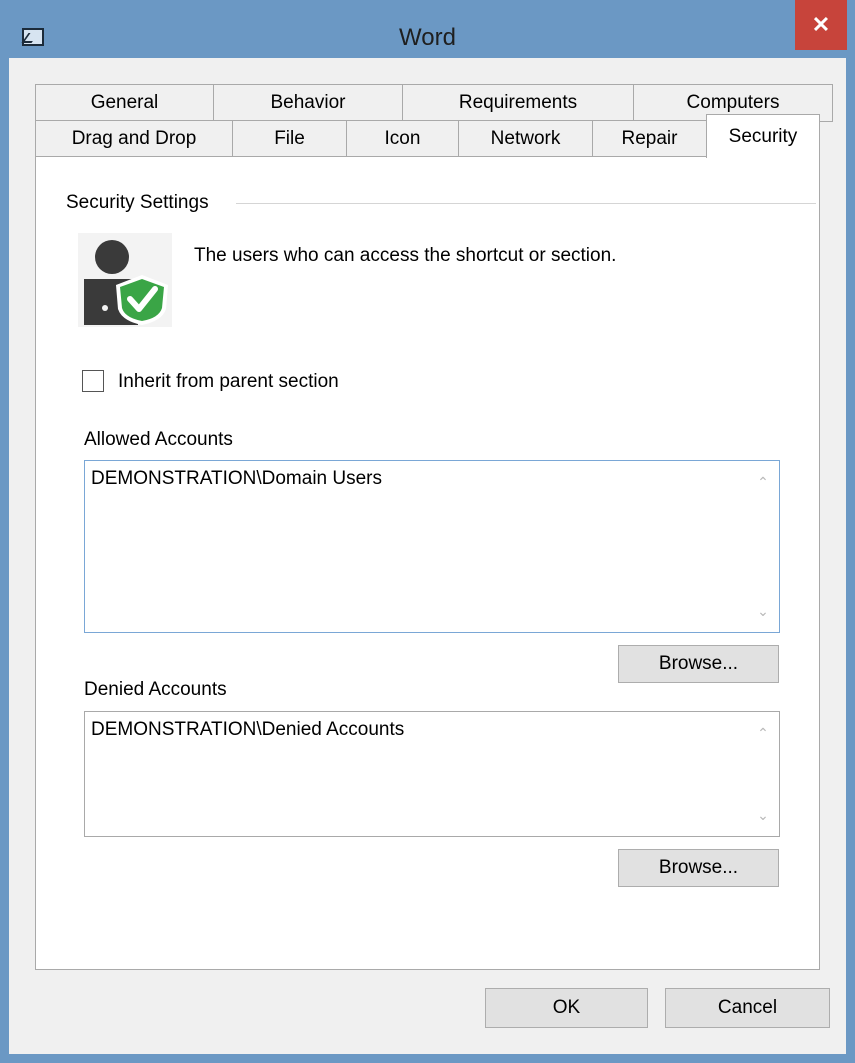 The height and width of the screenshot is (1063, 855). Describe the element at coordinates (518, 103) in the screenshot. I see `tab-requirements: Requirements` at that location.